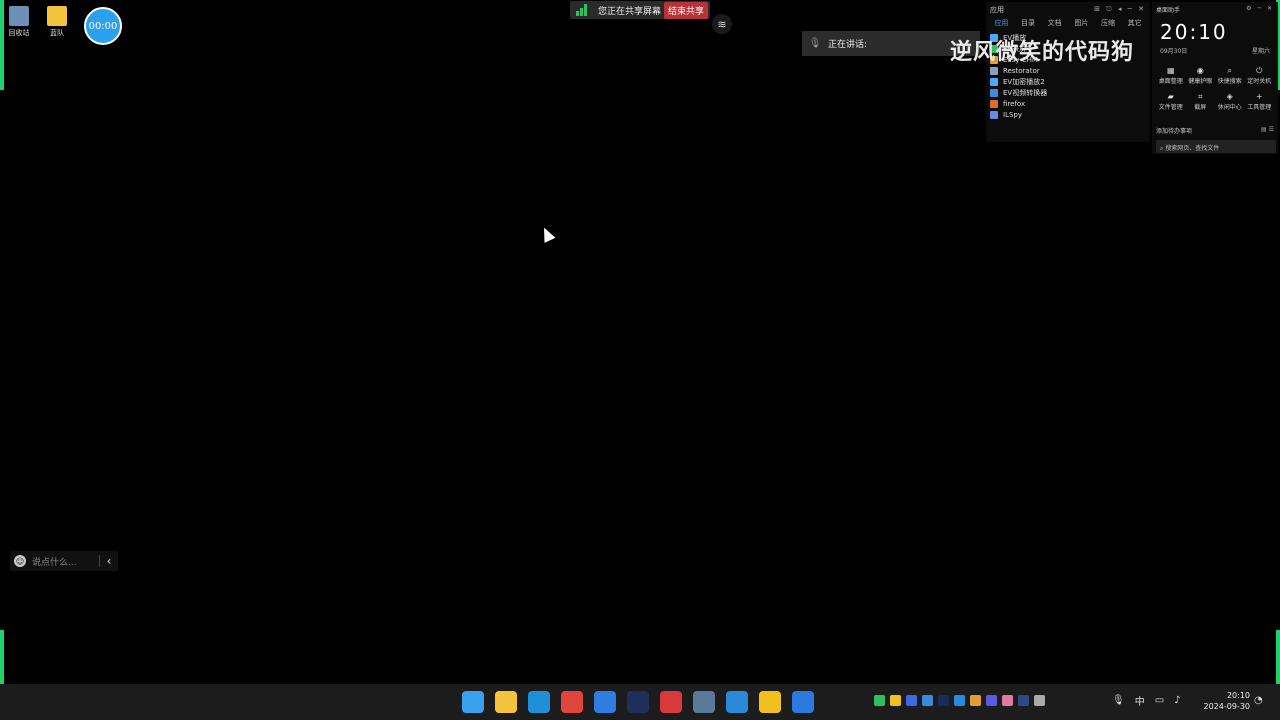  What do you see at coordinates (539, 702) in the screenshot?
I see `edge-icon` at bounding box center [539, 702].